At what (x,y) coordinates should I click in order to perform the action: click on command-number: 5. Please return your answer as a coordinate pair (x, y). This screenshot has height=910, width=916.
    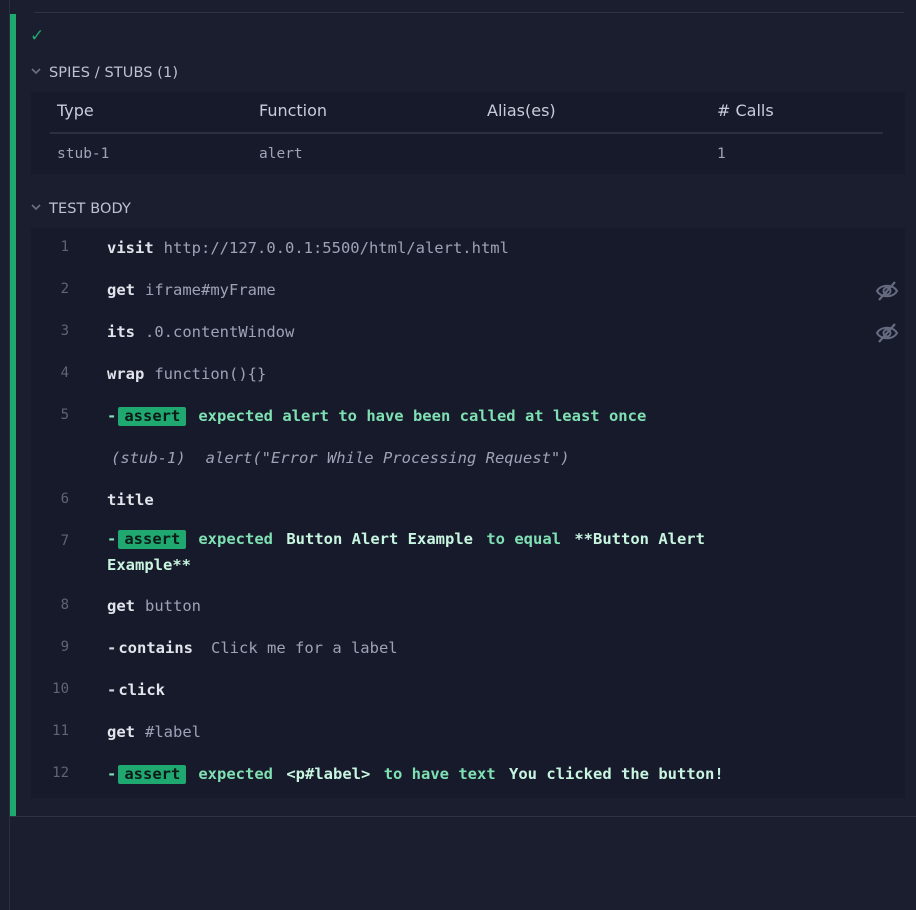
    Looking at the image, I should click on (64, 415).